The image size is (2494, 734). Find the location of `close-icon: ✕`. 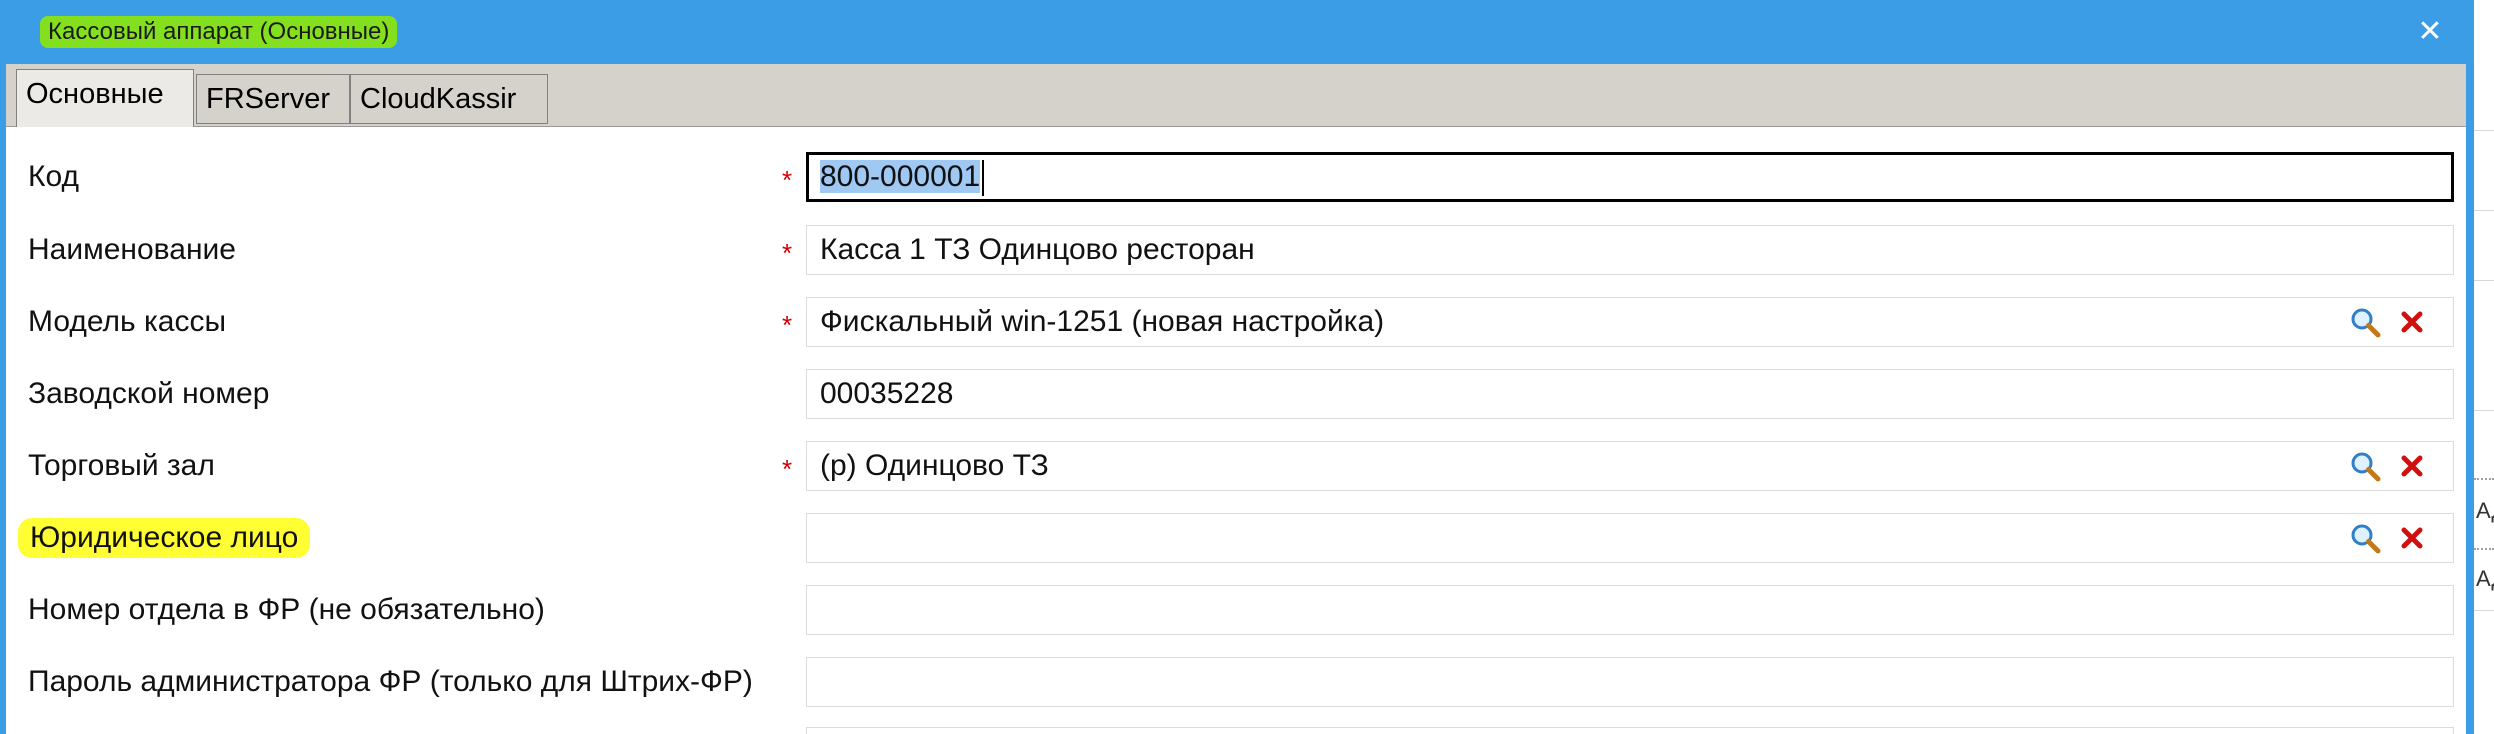

close-icon: ✕ is located at coordinates (2430, 32).